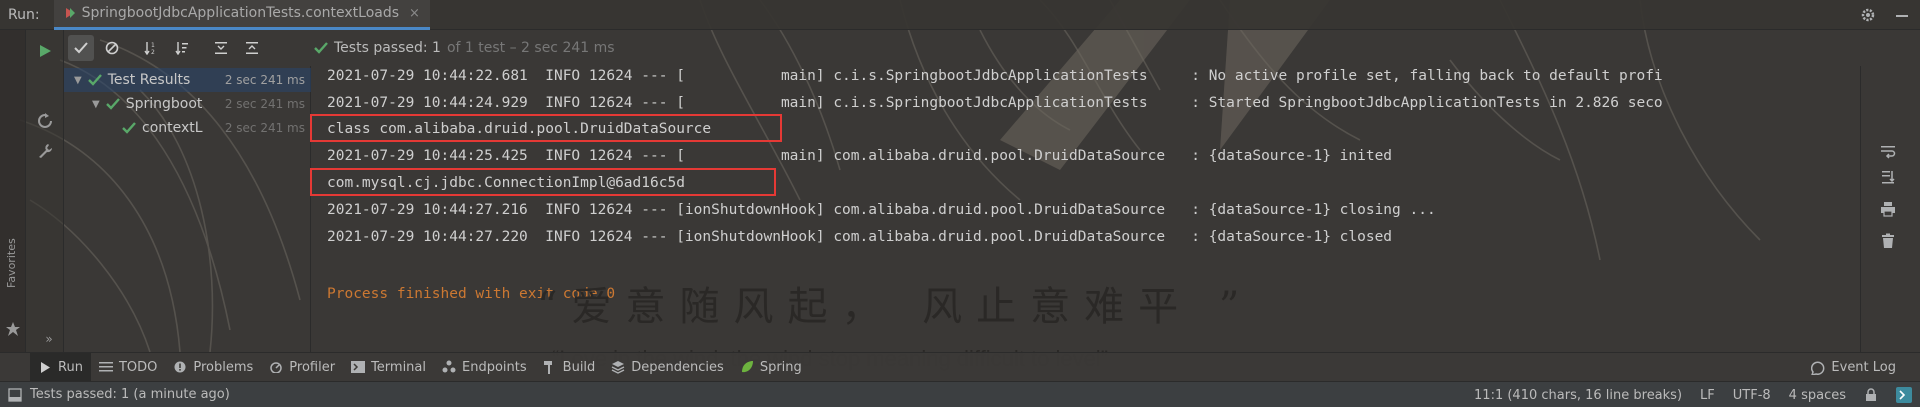  Describe the element at coordinates (1868, 15) in the screenshot. I see `gear-icon` at that location.